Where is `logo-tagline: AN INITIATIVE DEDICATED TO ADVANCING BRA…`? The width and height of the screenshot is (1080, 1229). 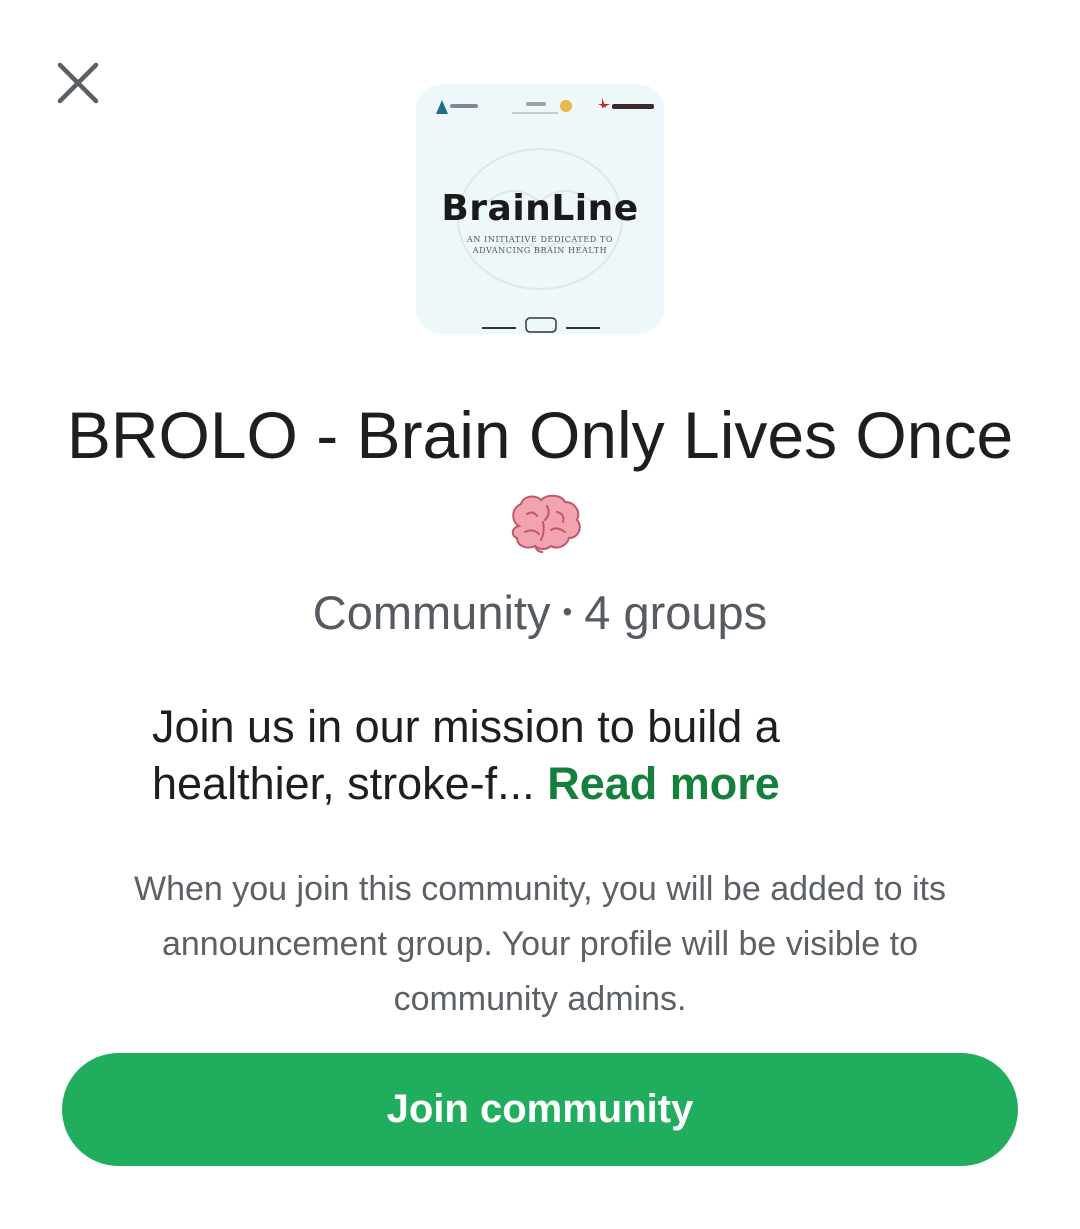 logo-tagline: AN INITIATIVE DEDICATED TO ADVANCING BRA… is located at coordinates (540, 245).